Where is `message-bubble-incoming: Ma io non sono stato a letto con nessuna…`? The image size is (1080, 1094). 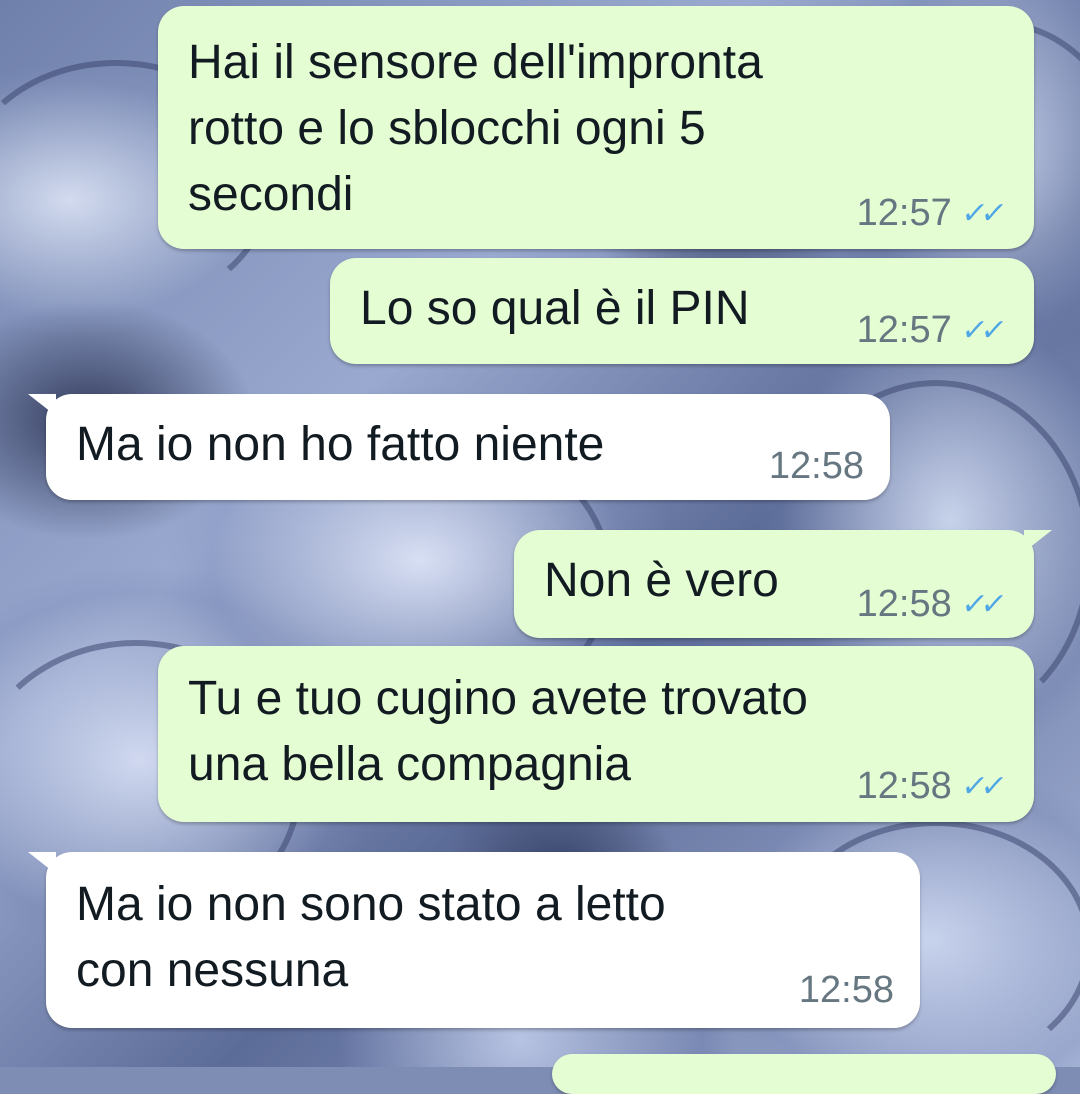
message-bubble-incoming: Ma io non sono stato a letto con nessuna… is located at coordinates (474, 940).